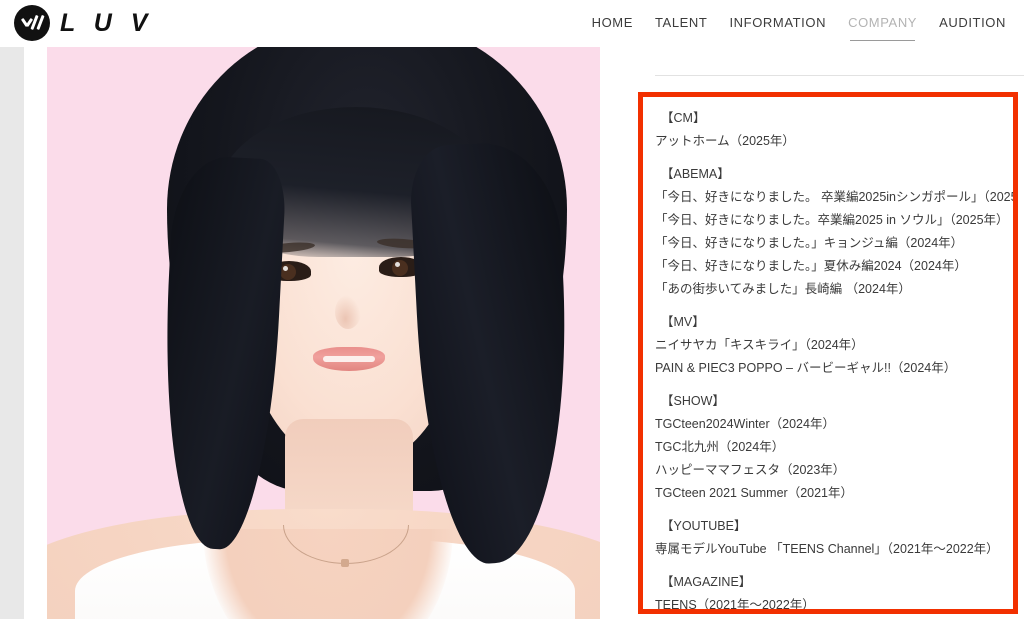 The height and width of the screenshot is (619, 1024). What do you see at coordinates (221, 353) in the screenshot?
I see `hair-strand-left` at bounding box center [221, 353].